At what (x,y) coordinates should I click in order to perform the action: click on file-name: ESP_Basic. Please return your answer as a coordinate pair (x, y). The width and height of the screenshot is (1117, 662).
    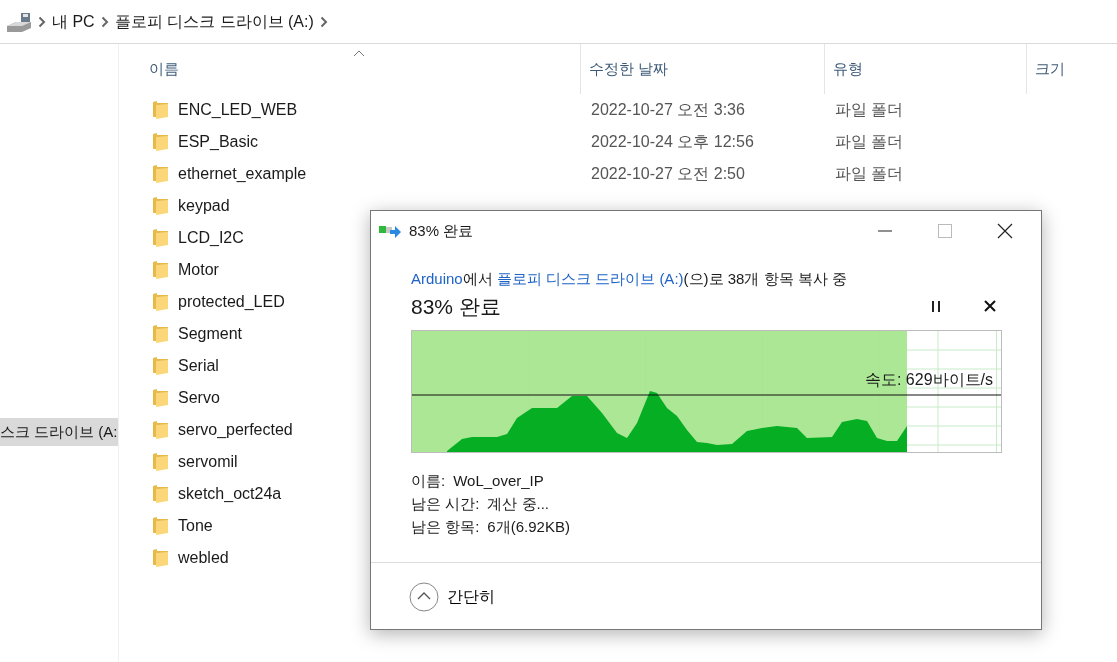
    Looking at the image, I should click on (218, 142).